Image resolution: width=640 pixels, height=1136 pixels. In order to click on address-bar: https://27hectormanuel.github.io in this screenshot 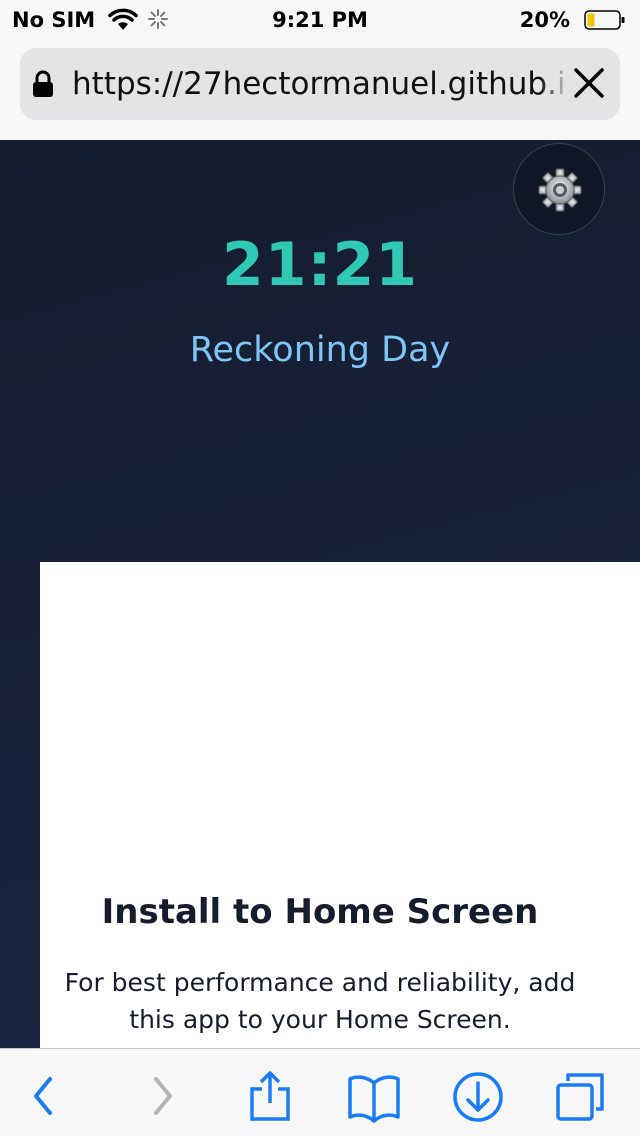, I will do `click(320, 84)`.